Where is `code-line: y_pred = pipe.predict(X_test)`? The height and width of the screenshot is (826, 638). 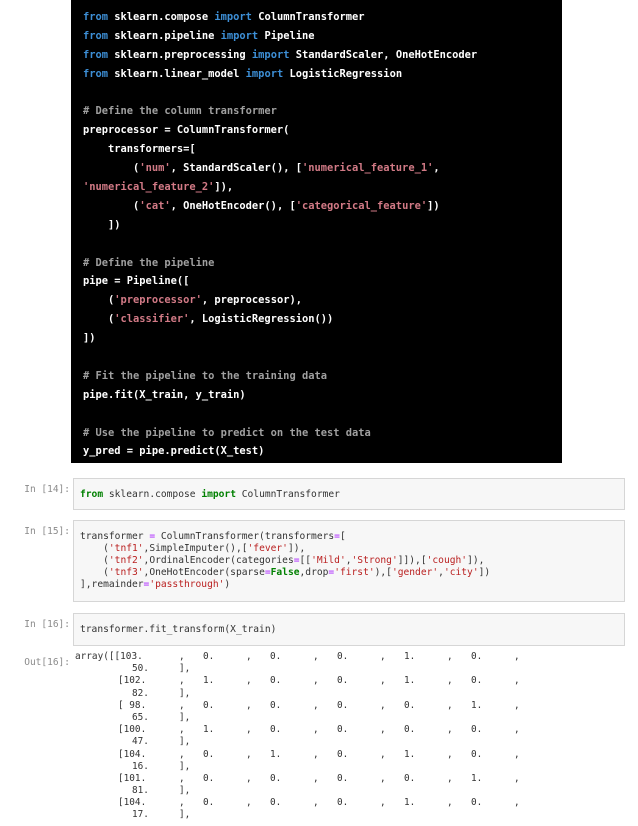 code-line: y_pred = pipe.predict(X_test) is located at coordinates (322, 451).